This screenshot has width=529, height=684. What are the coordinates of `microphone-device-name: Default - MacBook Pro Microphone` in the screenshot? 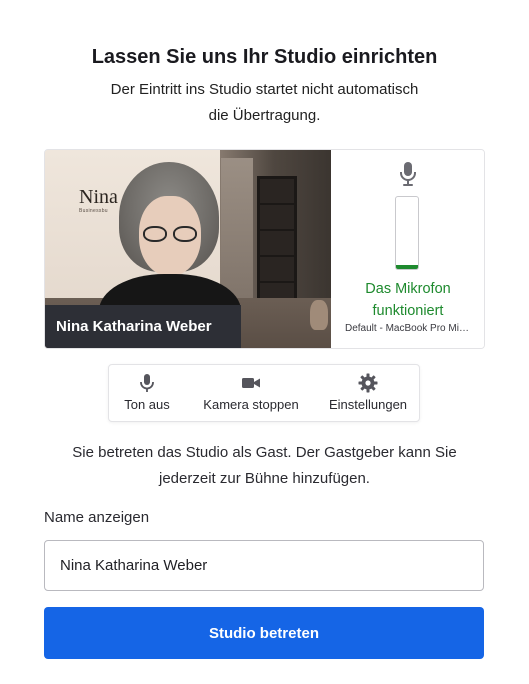 It's located at (409, 328).